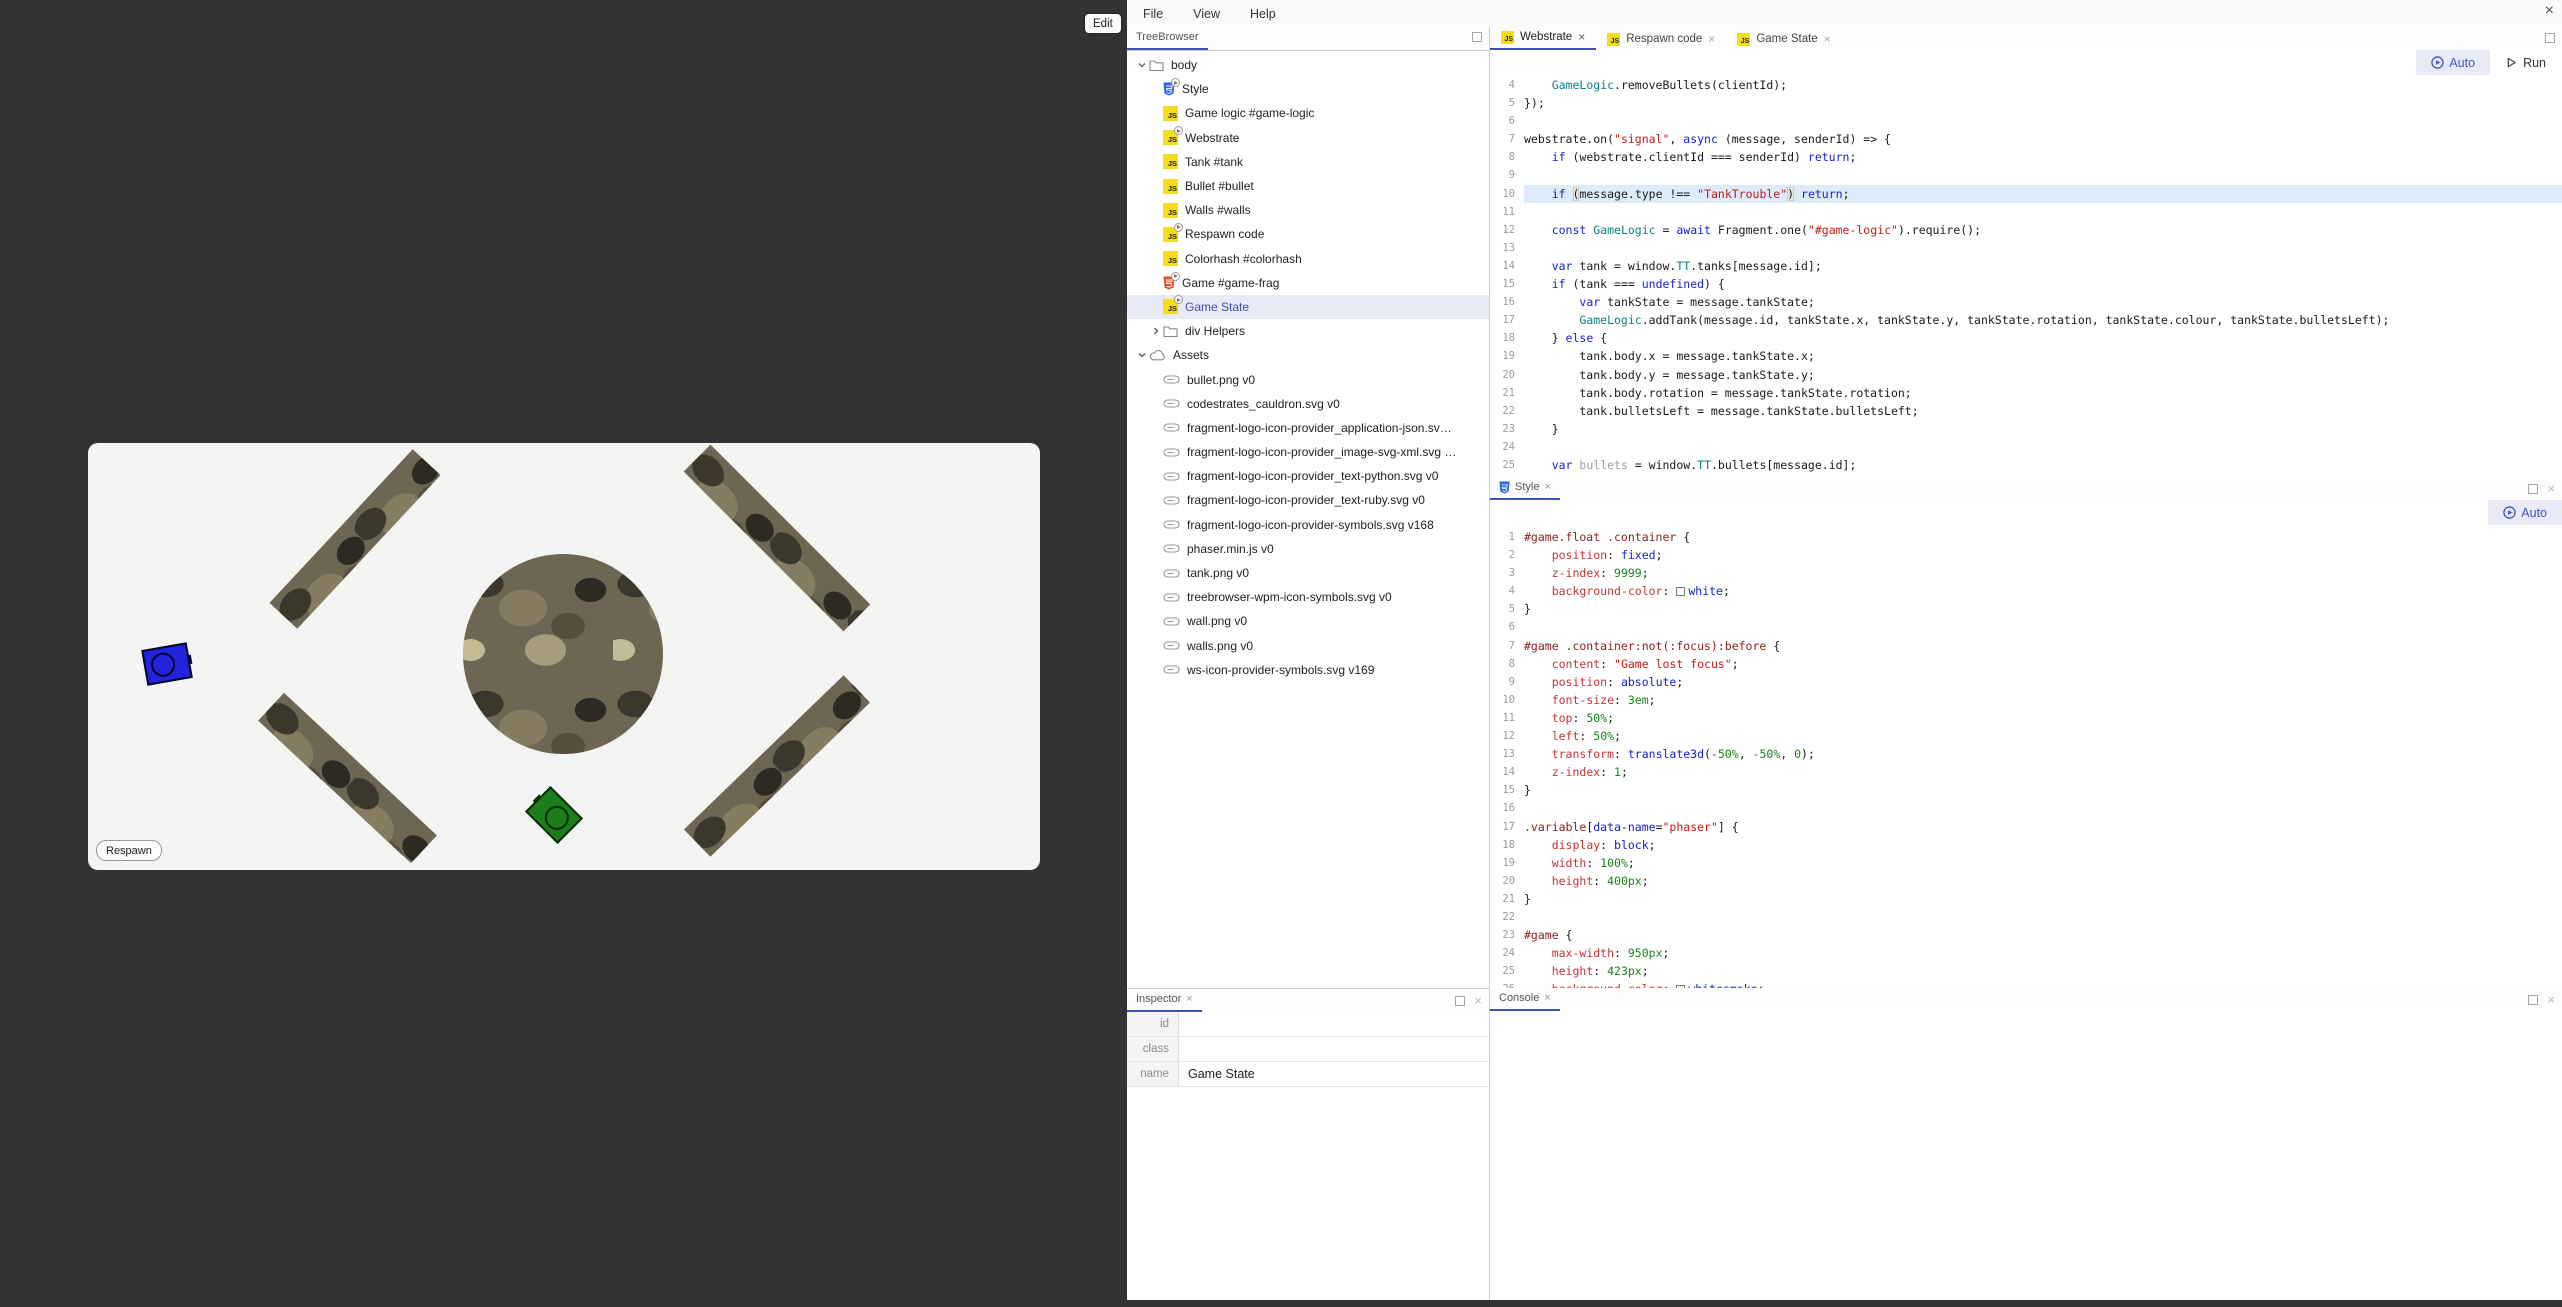  Describe the element at coordinates (1308, 283) in the screenshot. I see `tree-item-game-game-frag: Game #game-frag` at that location.